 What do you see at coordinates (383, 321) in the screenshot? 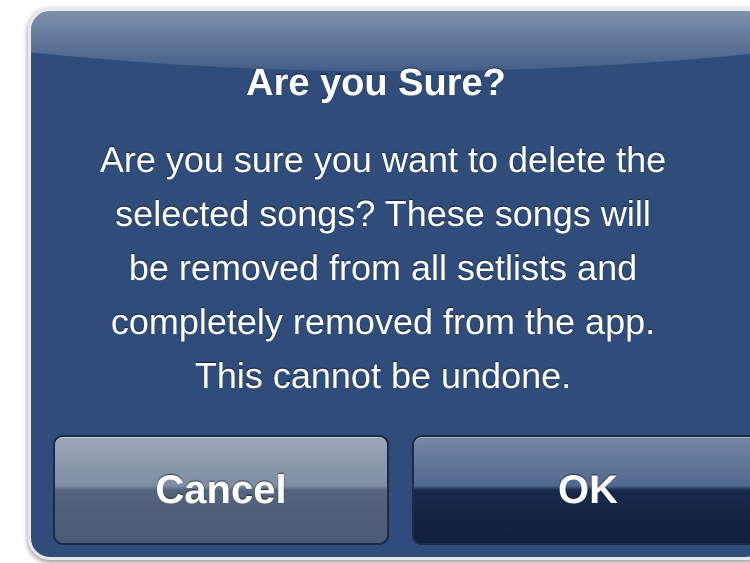
I see `alert-message-line: completely removed from the app.` at bounding box center [383, 321].